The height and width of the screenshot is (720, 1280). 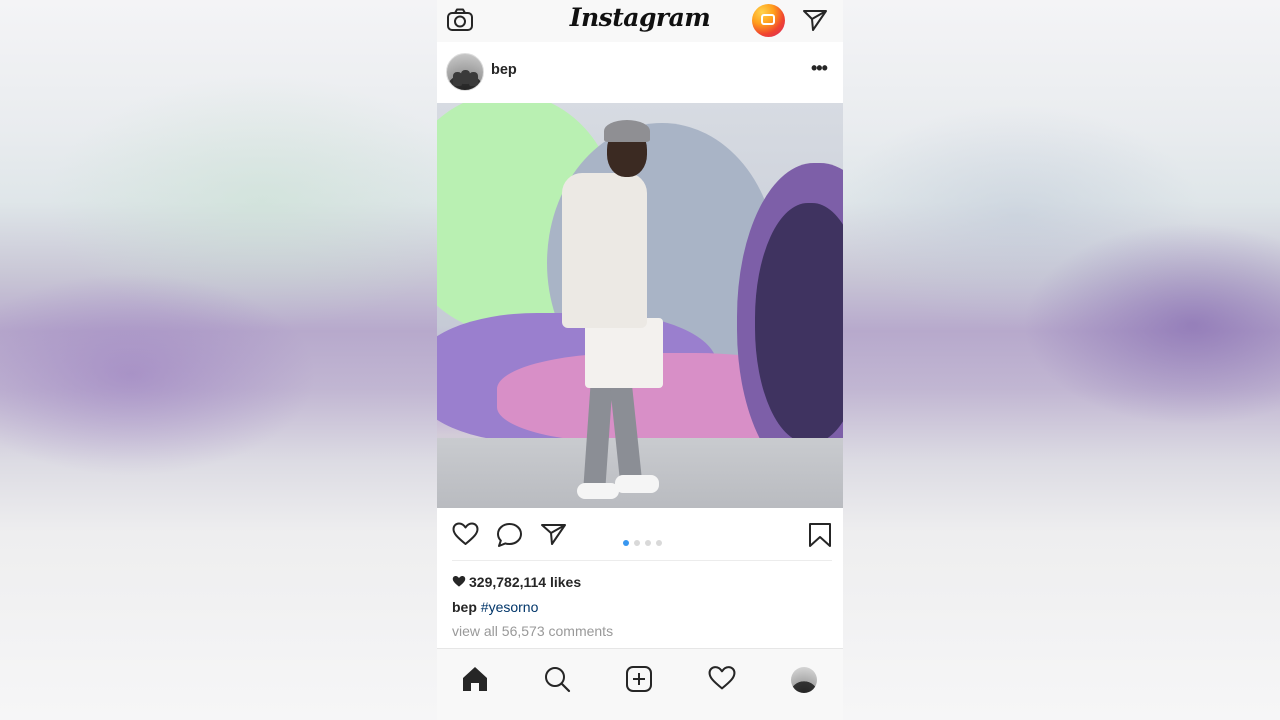 What do you see at coordinates (819, 68) in the screenshot?
I see `more-options-icon: •••` at bounding box center [819, 68].